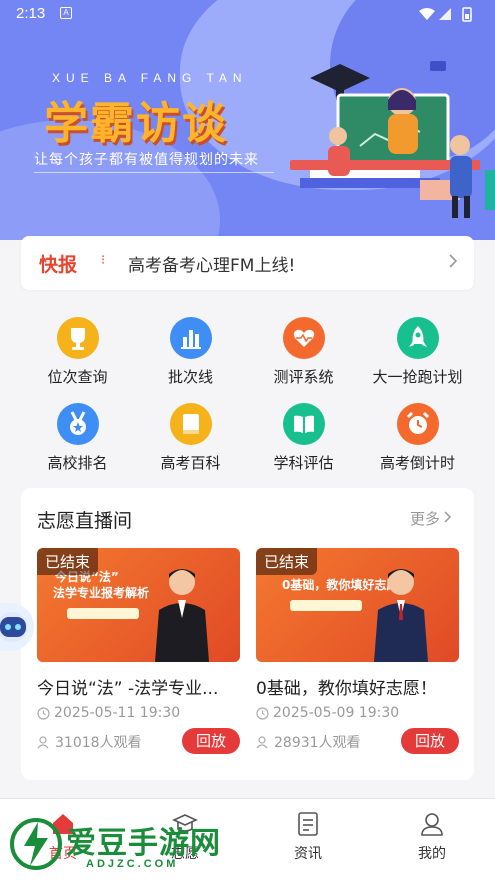  Describe the element at coordinates (432, 854) in the screenshot. I see `nav-label: 我的` at that location.